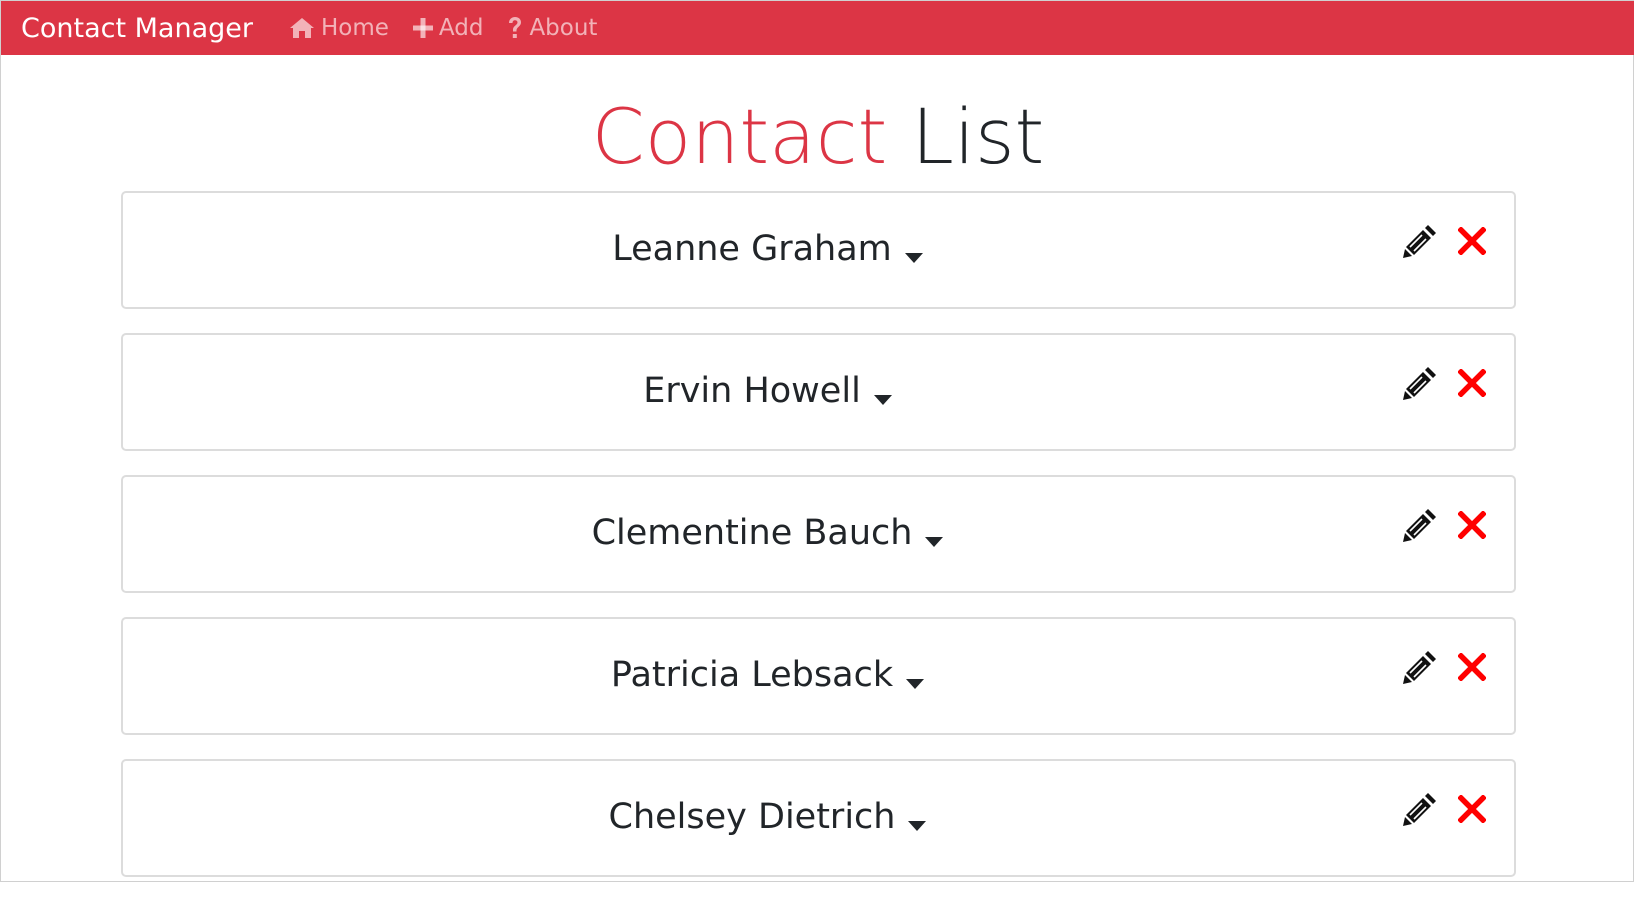 Image resolution: width=1634 pixels, height=901 pixels. I want to click on page-title-accent: Contact, so click(739, 136).